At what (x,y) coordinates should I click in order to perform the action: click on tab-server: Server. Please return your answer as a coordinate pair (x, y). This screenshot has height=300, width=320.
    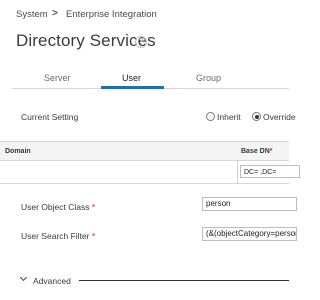
    Looking at the image, I should click on (57, 78).